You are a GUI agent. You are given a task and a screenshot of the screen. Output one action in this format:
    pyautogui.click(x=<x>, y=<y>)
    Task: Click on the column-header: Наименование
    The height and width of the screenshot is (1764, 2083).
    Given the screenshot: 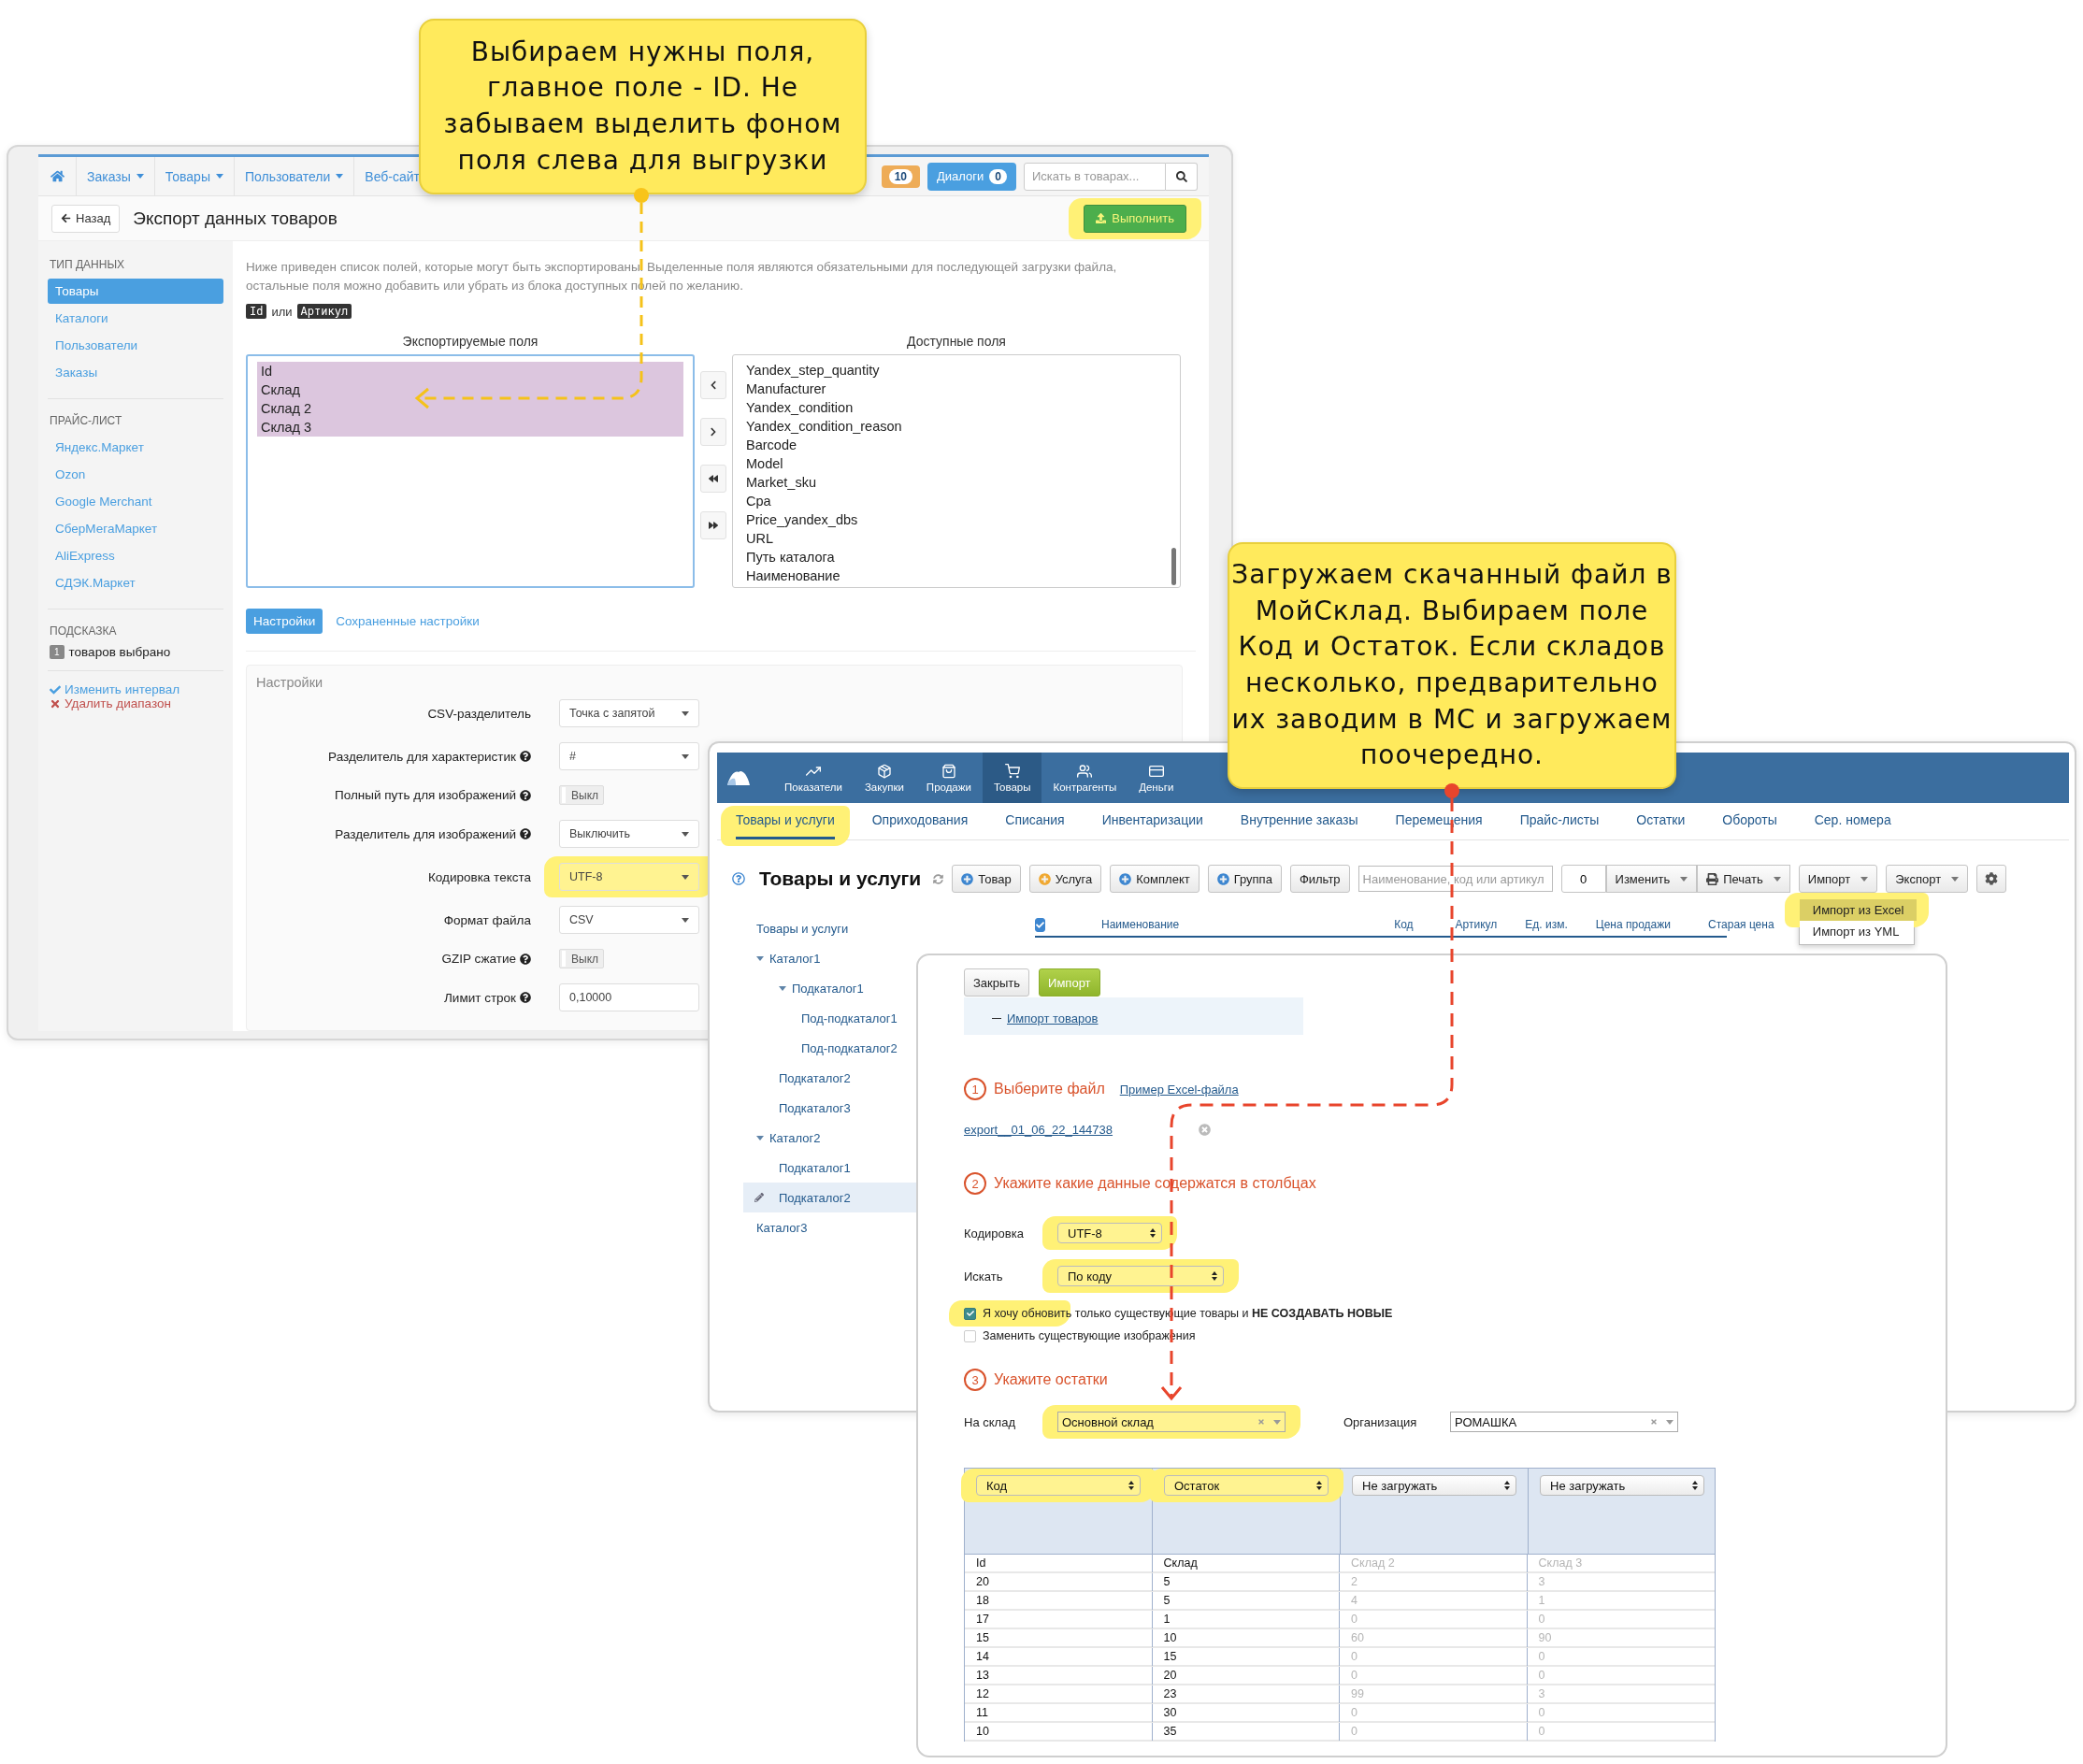 What is the action you would take?
    pyautogui.click(x=1140, y=924)
    